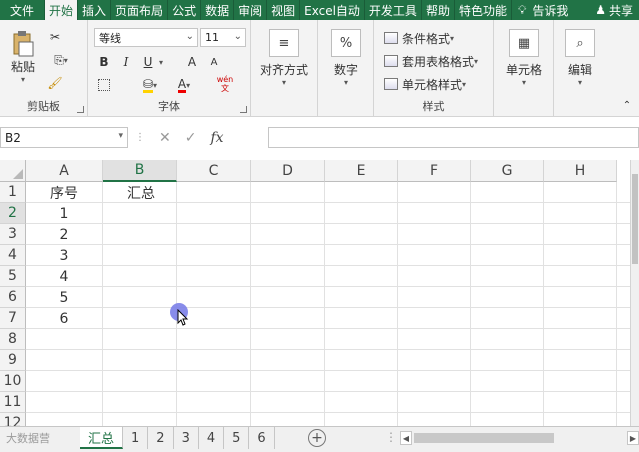 This screenshot has width=639, height=452. Describe the element at coordinates (317, 438) in the screenshot. I see `add-sheet-button: +` at that location.